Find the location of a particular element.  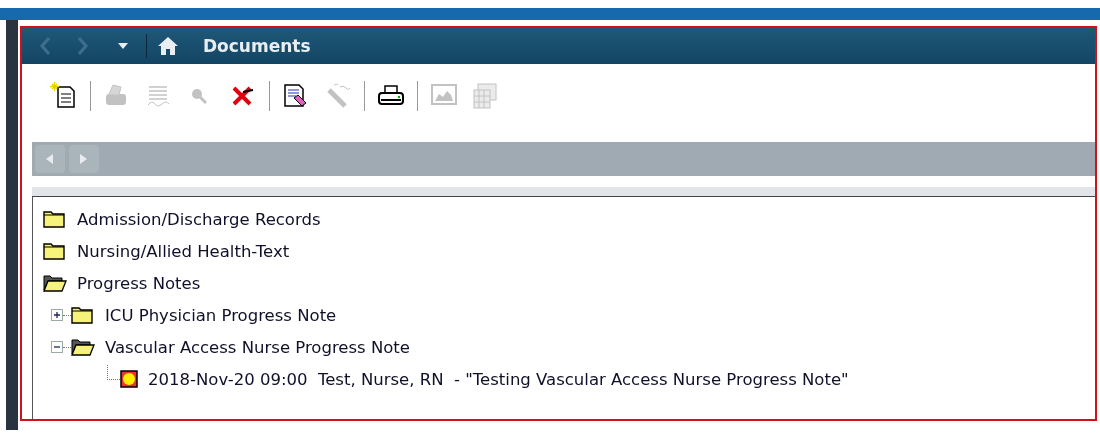

tree-item: 2018-Nov-20 09:00 Test, Nurse, RN - "Testing Vascular Access Nurse Progress Note" is located at coordinates (498, 379).